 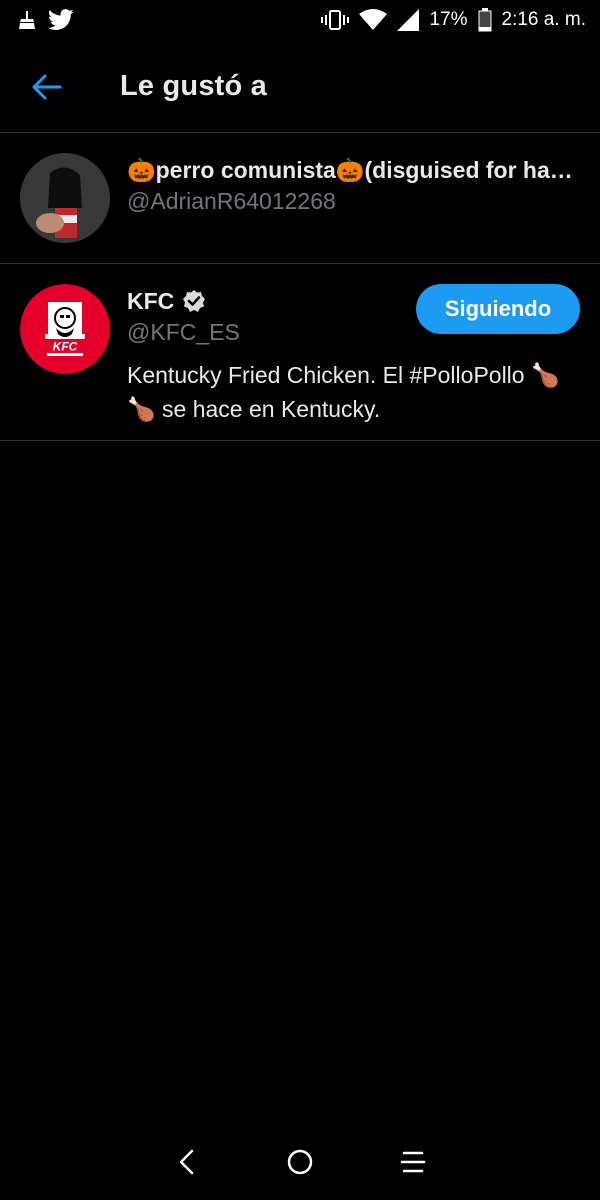 I want to click on nav-back-button, so click(x=187, y=1162).